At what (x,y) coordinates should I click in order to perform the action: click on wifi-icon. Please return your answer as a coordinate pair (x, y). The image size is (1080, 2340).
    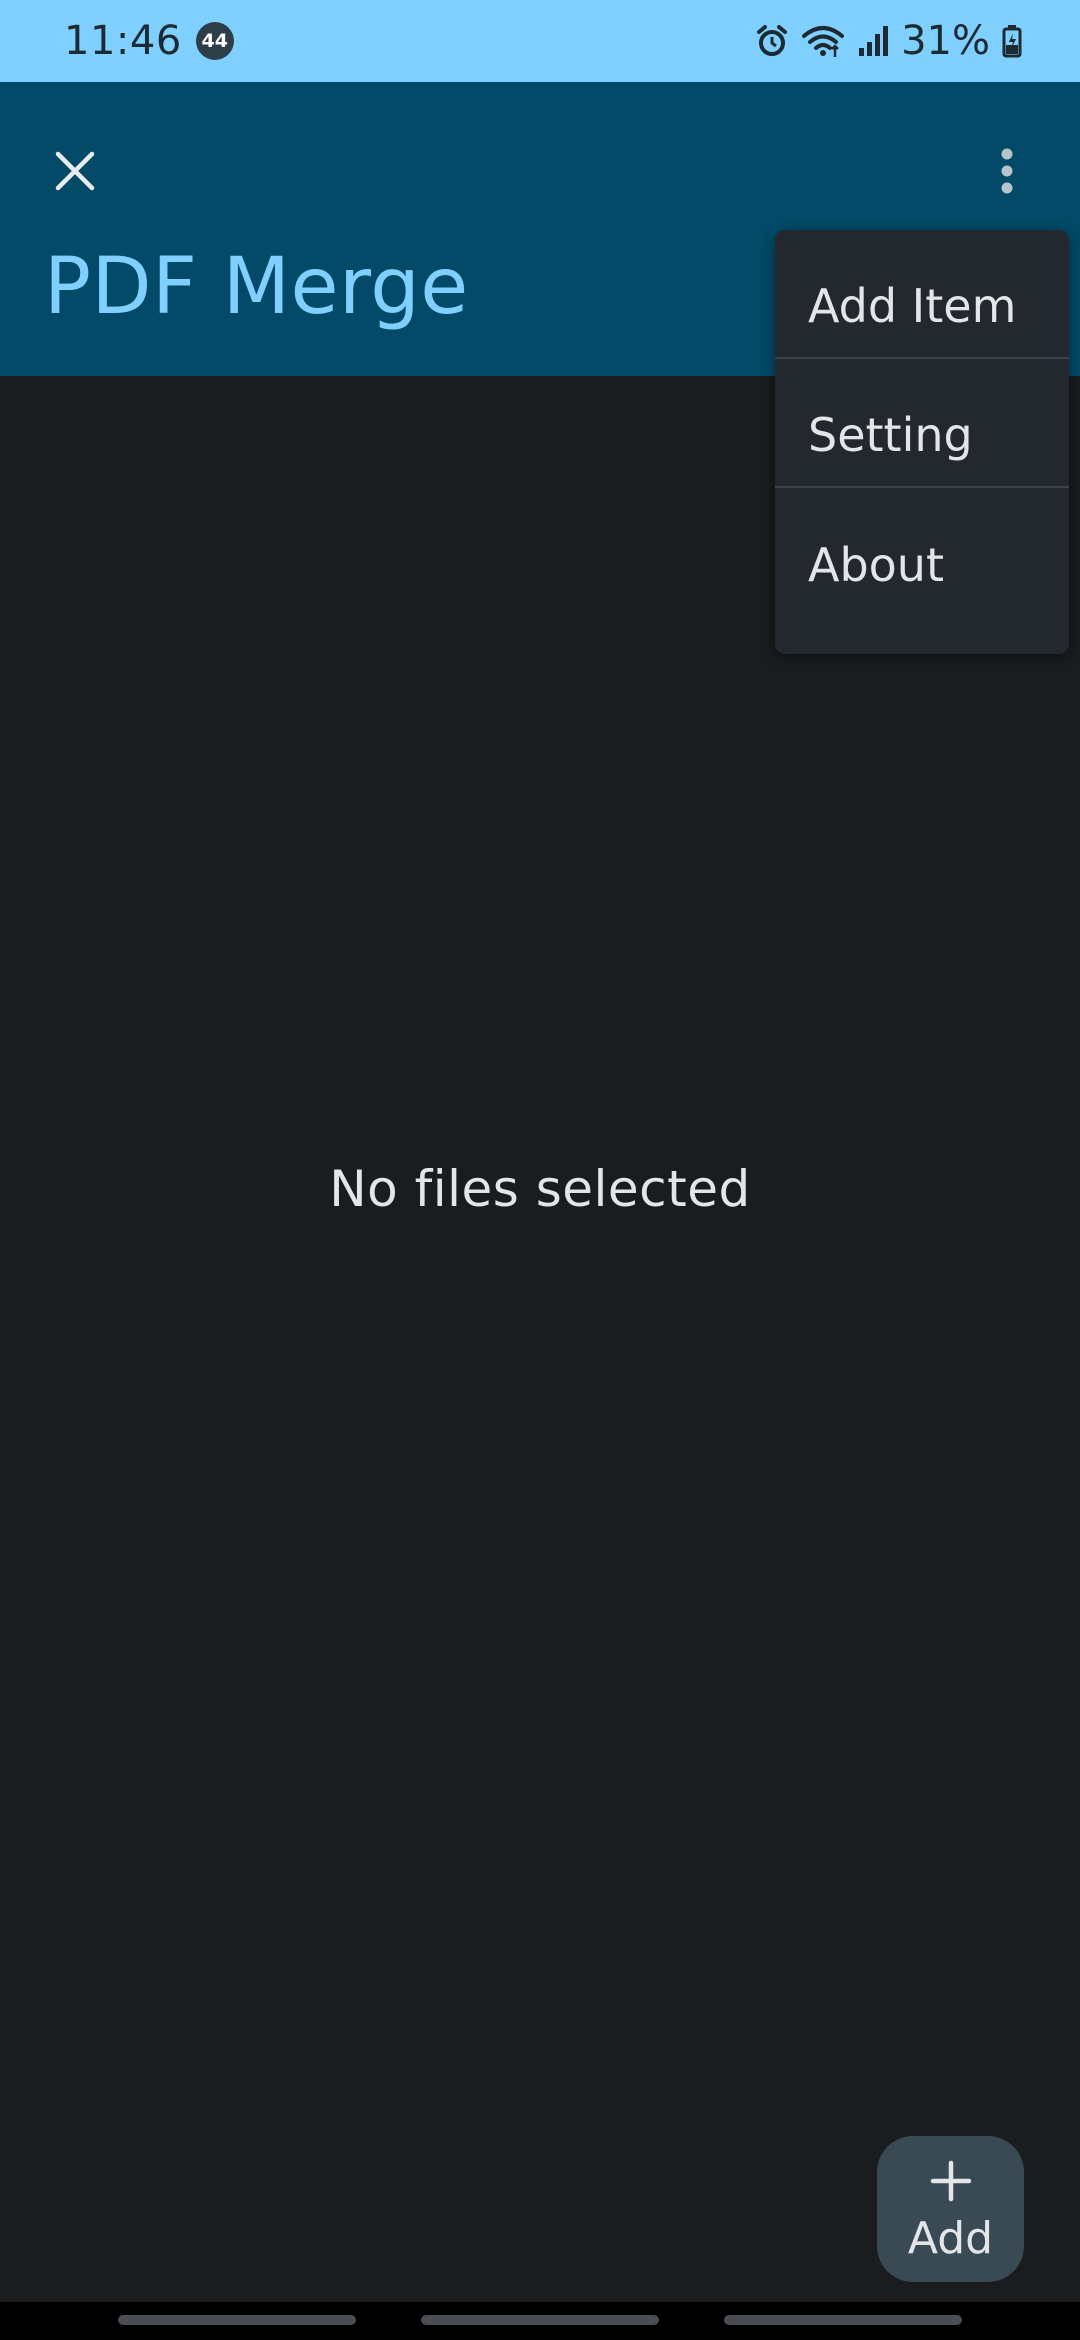
    Looking at the image, I should click on (823, 41).